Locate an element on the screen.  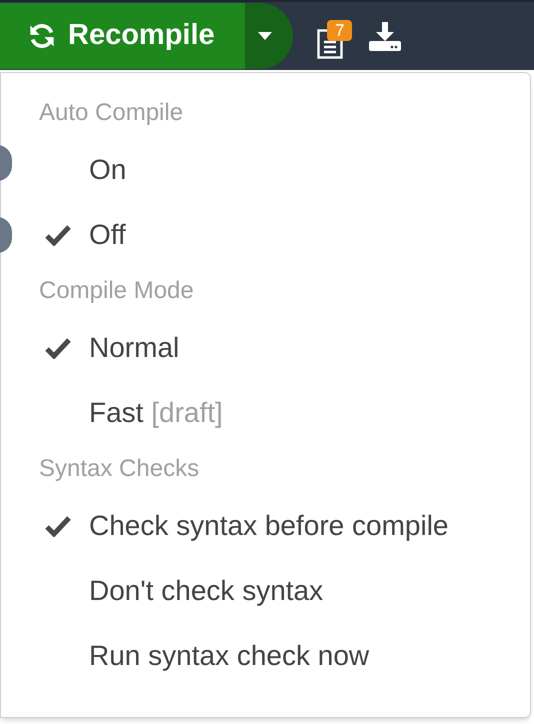
menu-section-header: Compile Mode is located at coordinates (116, 291).